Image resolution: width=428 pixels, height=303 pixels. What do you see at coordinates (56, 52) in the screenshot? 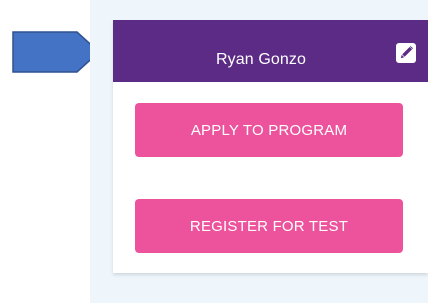
I see `pointer-arrow-annotation` at bounding box center [56, 52].